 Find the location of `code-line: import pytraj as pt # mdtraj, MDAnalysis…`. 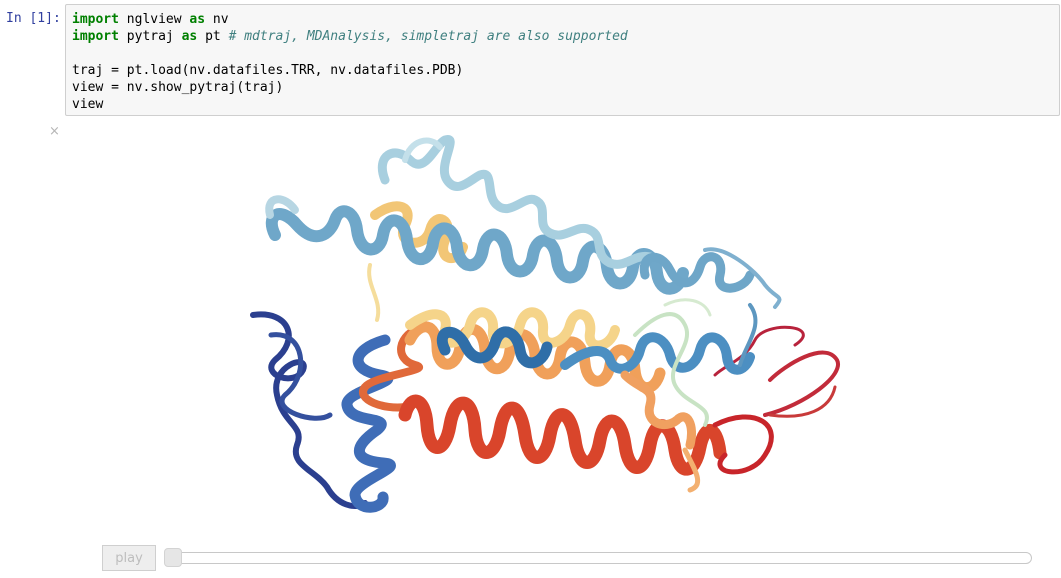

code-line: import pytraj as pt # mdtraj, MDAnalysis… is located at coordinates (565, 36).